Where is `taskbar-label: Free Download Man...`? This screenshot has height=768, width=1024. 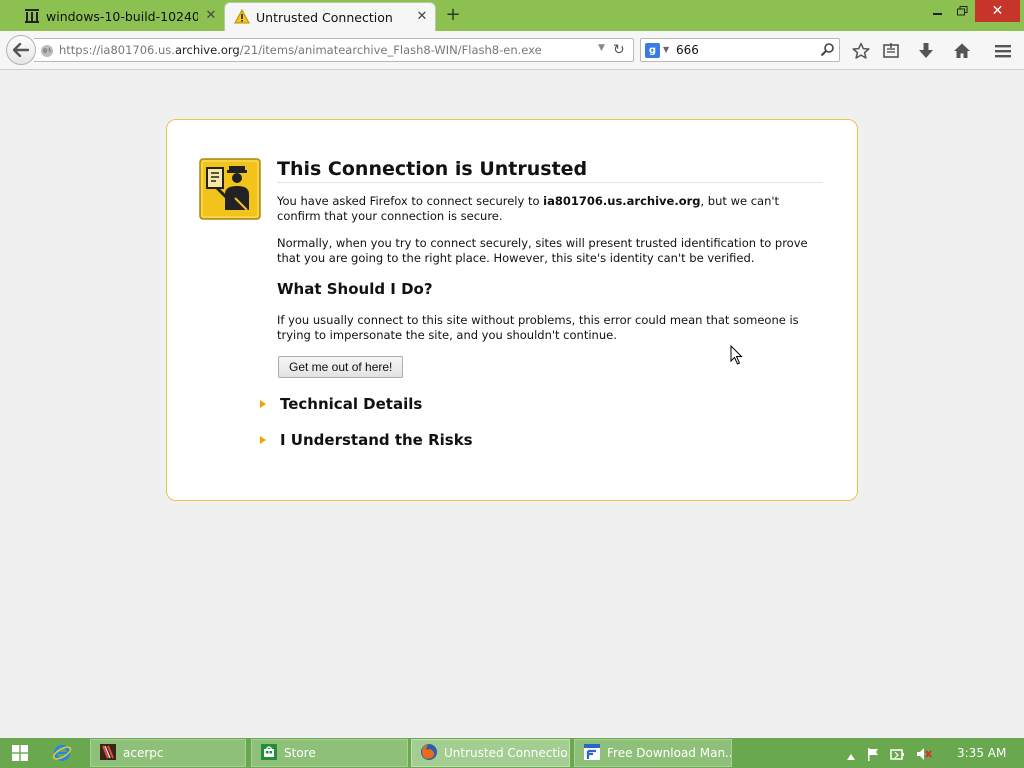
taskbar-label: Free Download Man... is located at coordinates (669, 753).